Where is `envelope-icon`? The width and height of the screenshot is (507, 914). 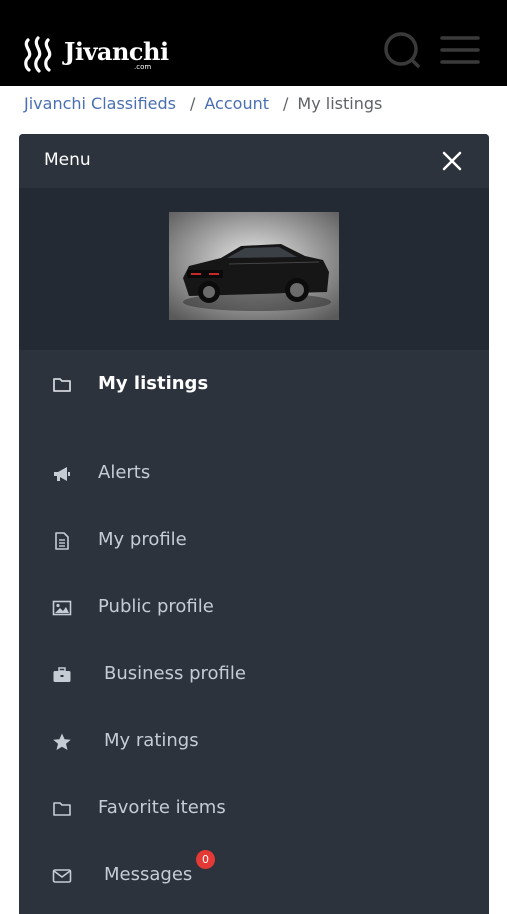
envelope-icon is located at coordinates (62, 876).